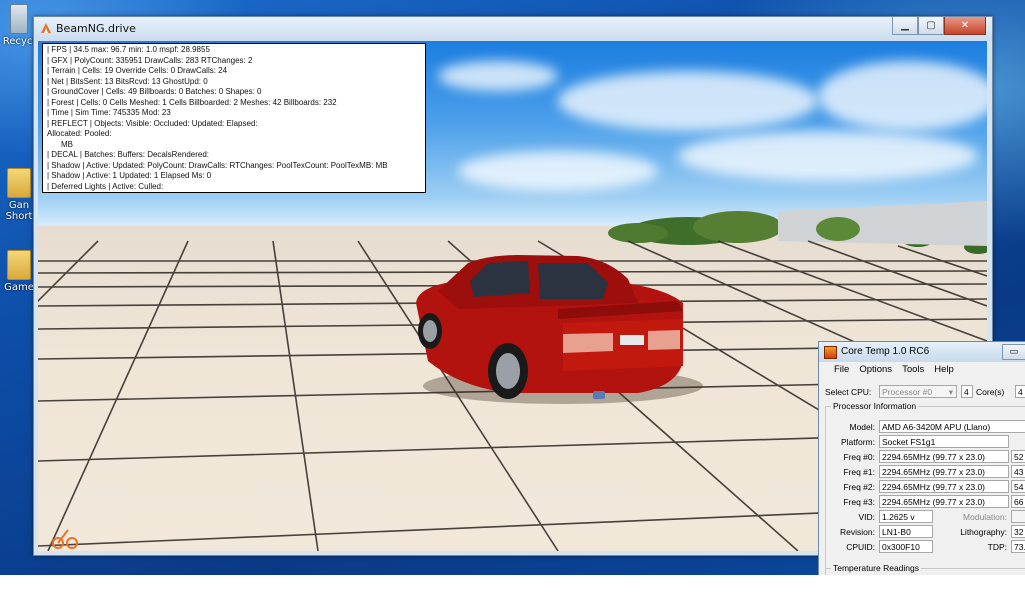 The width and height of the screenshot is (1025, 599). What do you see at coordinates (105, 186) in the screenshot?
I see `stats-line: | Deferred Lights | Active: Culled:` at bounding box center [105, 186].